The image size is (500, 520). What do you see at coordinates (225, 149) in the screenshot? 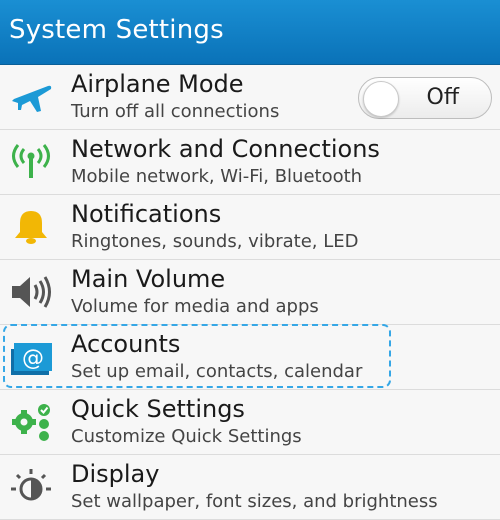
I see `settings-item-label: Network and Connections` at bounding box center [225, 149].